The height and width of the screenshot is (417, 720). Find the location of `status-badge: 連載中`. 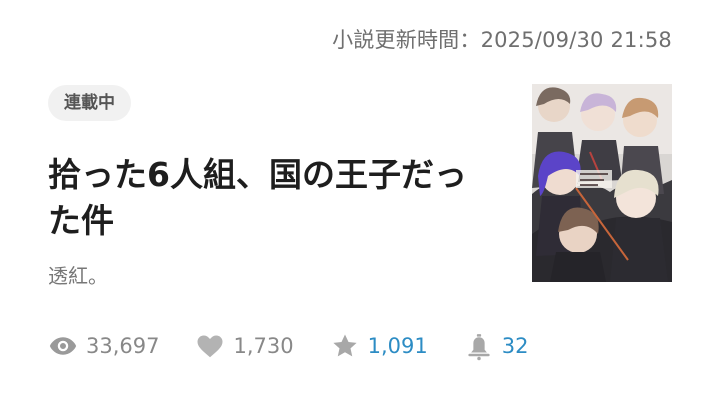

status-badge: 連載中 is located at coordinates (89, 103).